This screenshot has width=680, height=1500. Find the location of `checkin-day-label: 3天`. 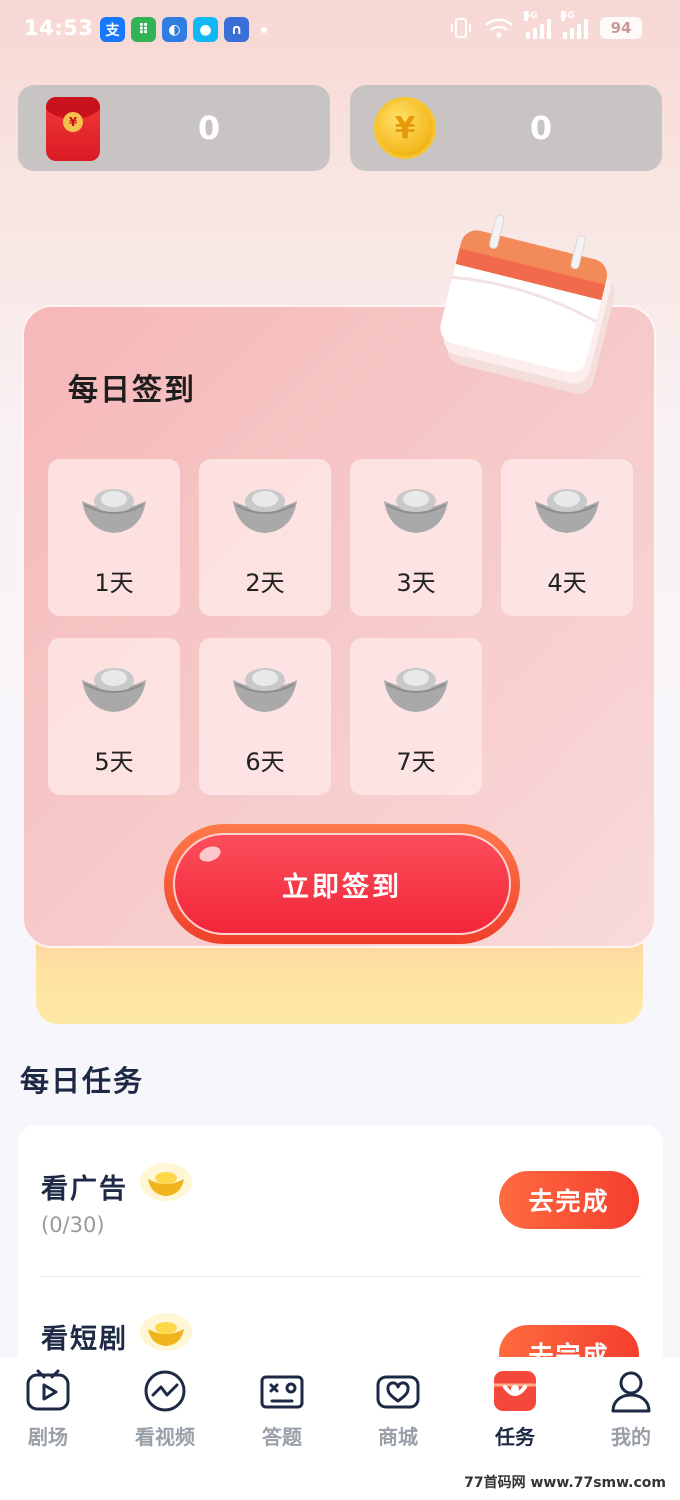

checkin-day-label: 3天 is located at coordinates (416, 583).